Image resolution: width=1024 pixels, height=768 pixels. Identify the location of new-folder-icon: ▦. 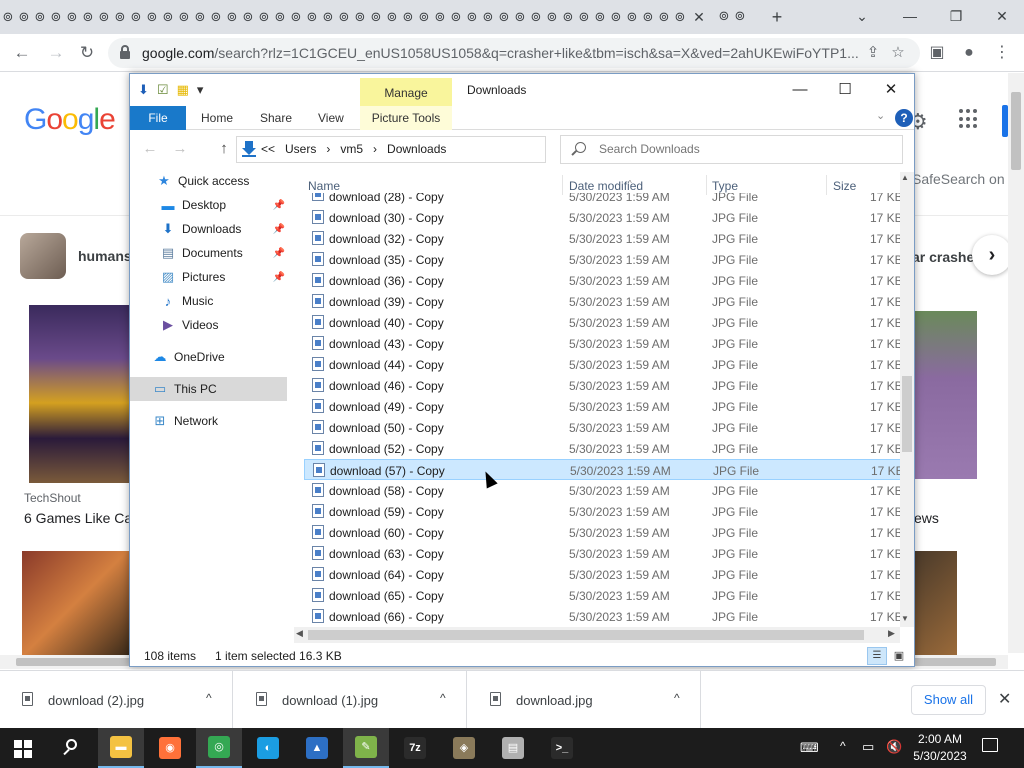
(183, 90).